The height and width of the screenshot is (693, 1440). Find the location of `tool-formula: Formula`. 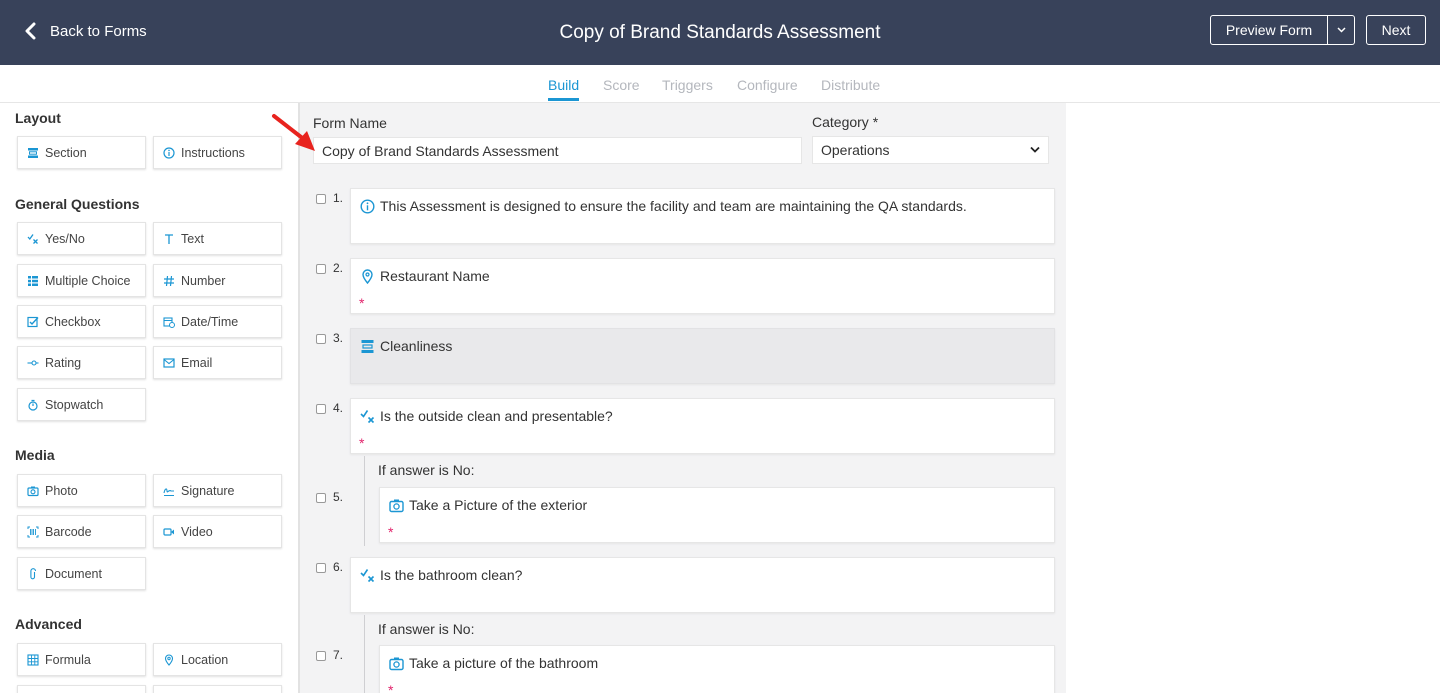

tool-formula: Formula is located at coordinates (81, 659).